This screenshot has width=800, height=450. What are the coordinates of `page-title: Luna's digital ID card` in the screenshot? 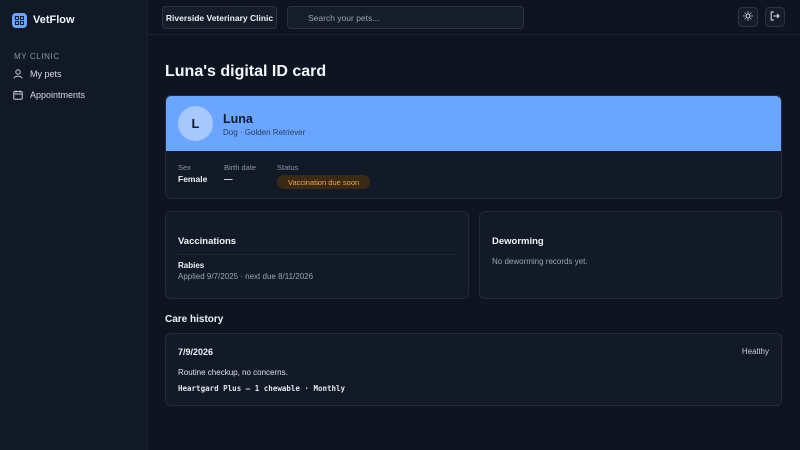 It's located at (246, 71).